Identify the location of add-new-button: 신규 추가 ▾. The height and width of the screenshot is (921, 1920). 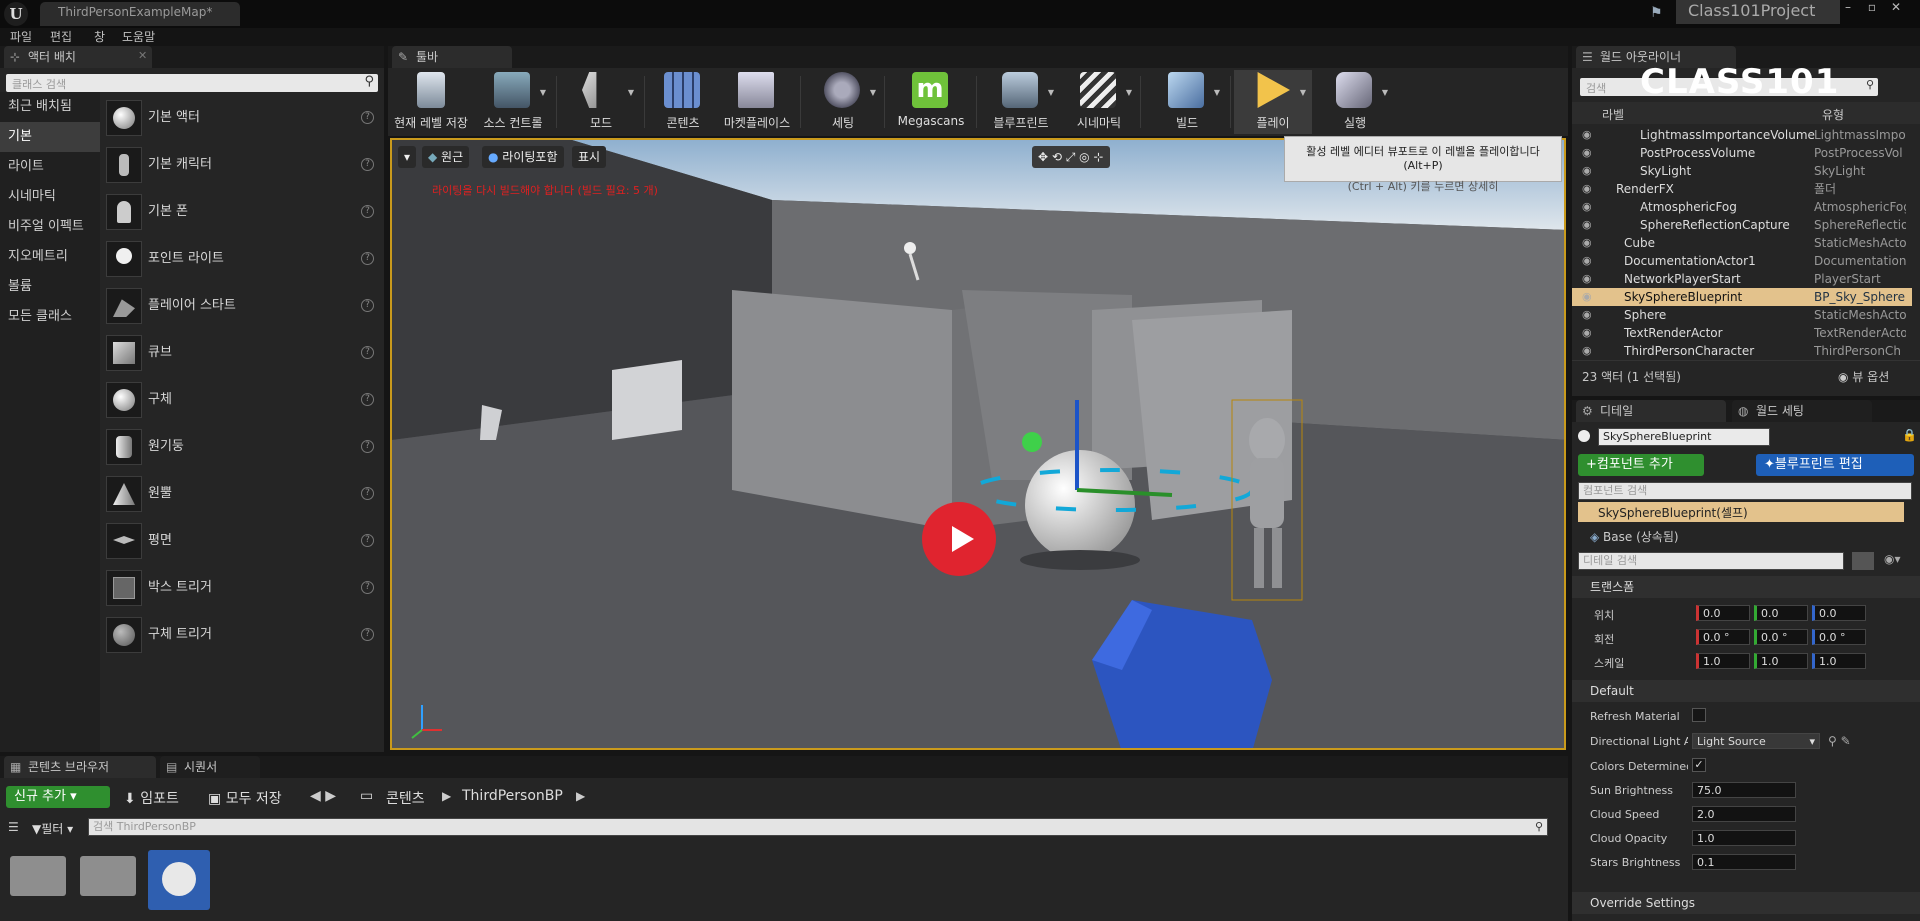
(58, 797).